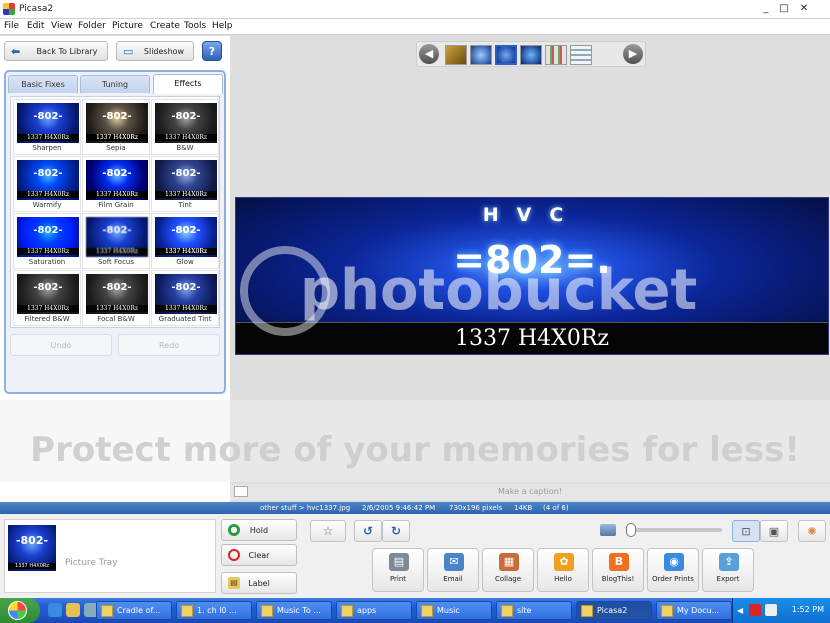  I want to click on effect-tint: -802- 1337 H4X0Rz Tint, so click(185, 184).